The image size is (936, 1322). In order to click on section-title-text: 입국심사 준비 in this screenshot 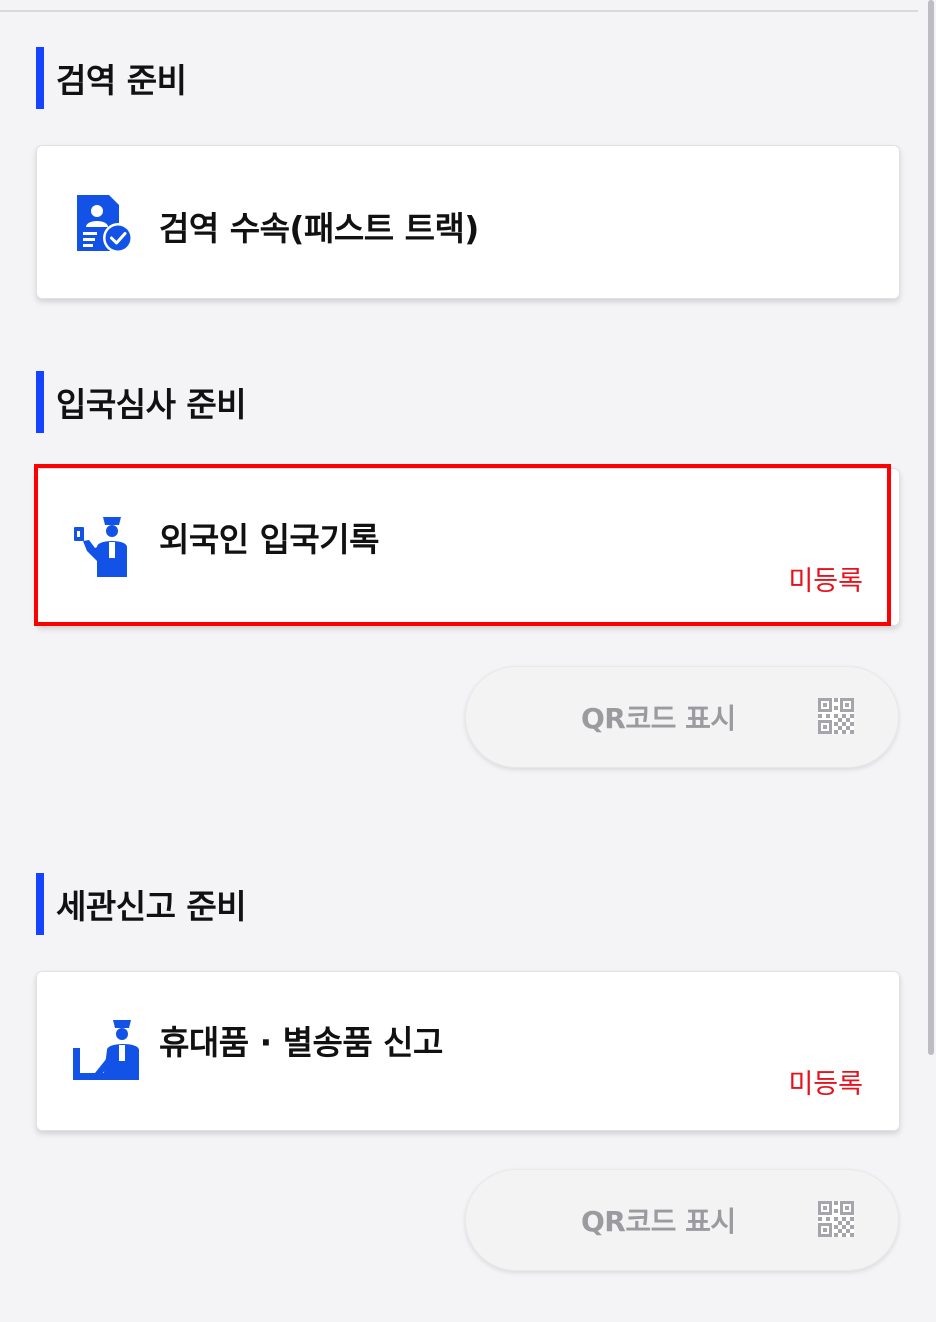, I will do `click(151, 404)`.